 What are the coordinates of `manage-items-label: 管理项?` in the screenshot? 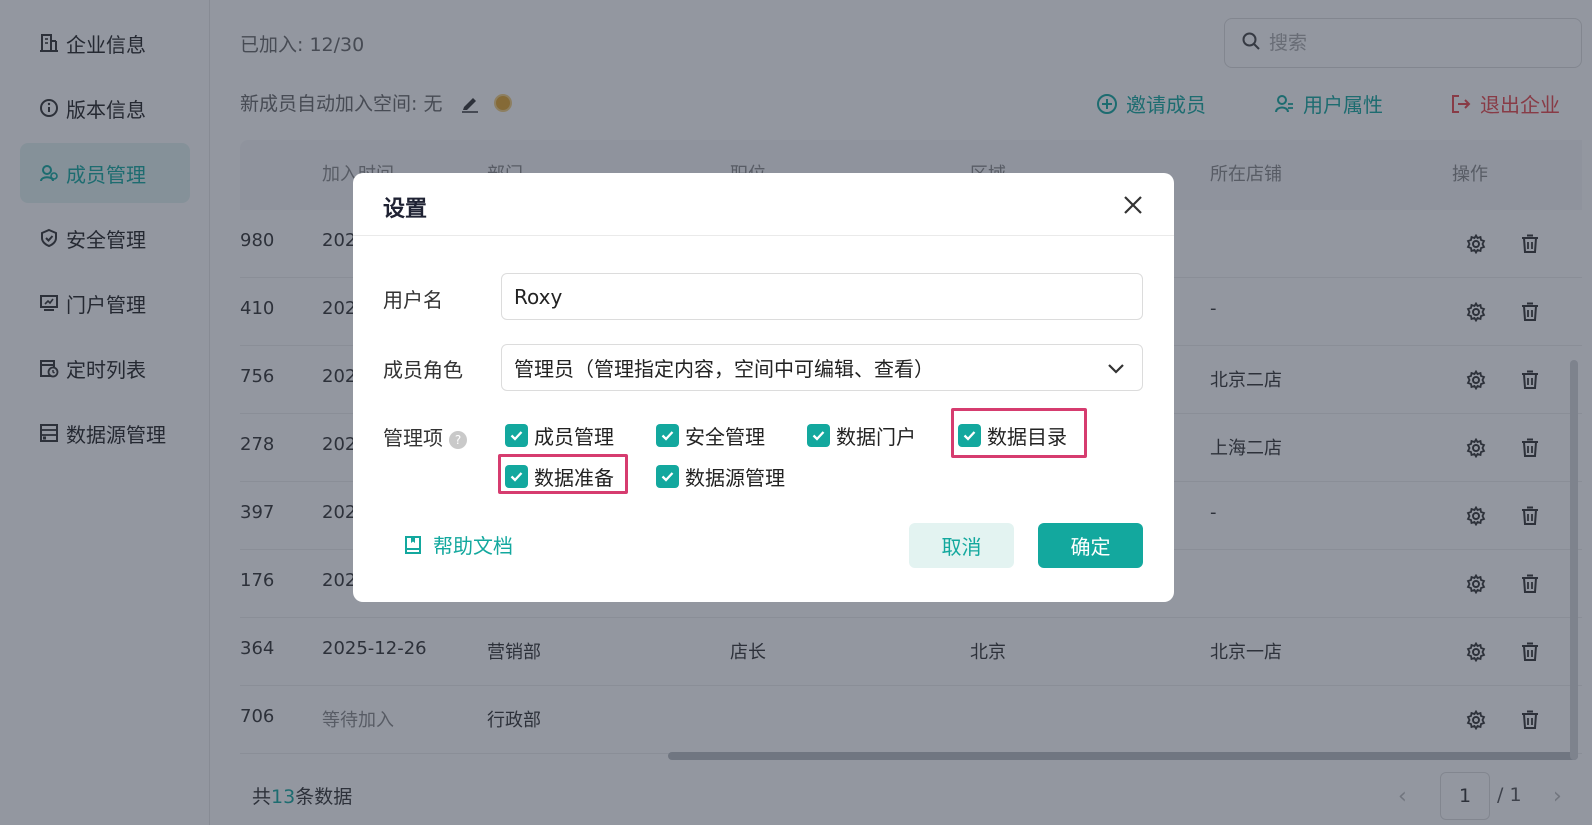 It's located at (425, 436).